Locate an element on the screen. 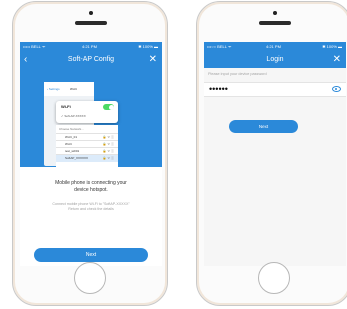 This screenshot has height=309, width=347. carrier-signal: ••••• BELL ᯤ is located at coordinates (34, 46).